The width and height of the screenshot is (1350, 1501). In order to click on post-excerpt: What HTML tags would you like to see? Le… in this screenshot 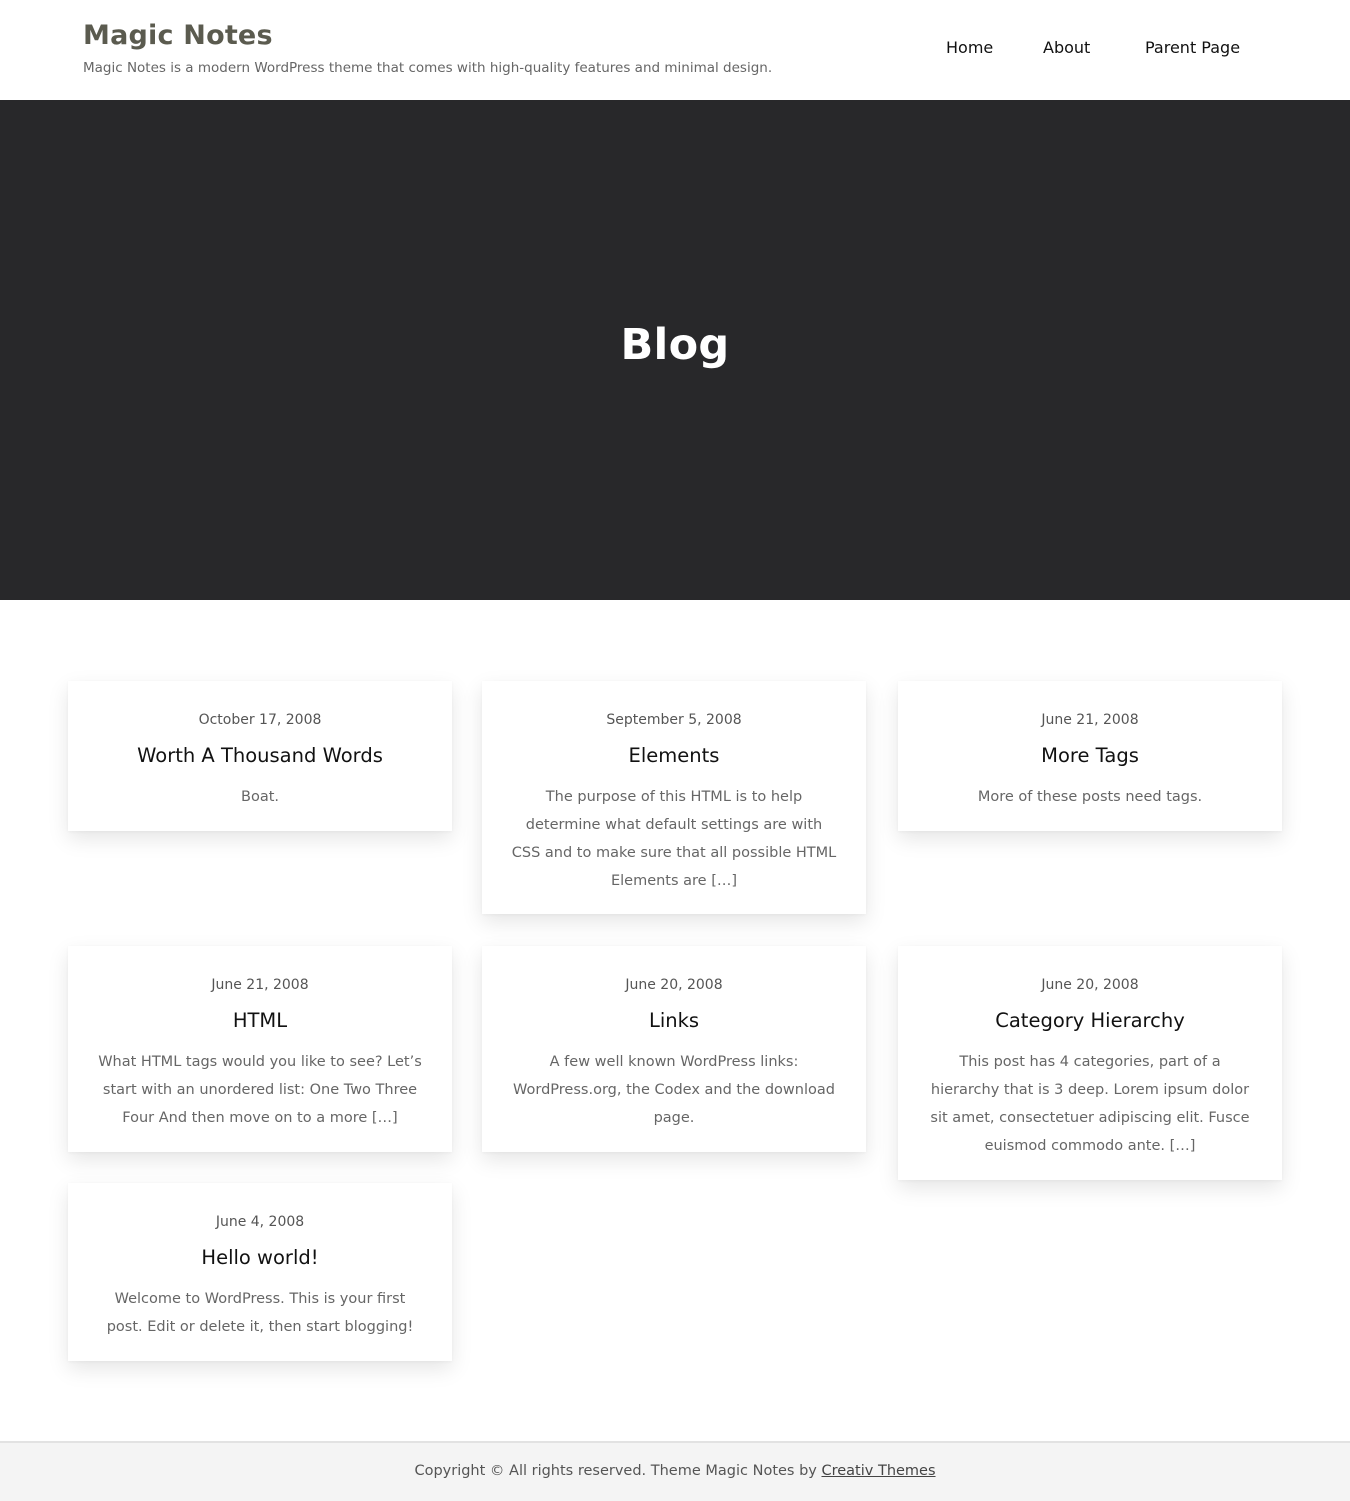, I will do `click(260, 1090)`.